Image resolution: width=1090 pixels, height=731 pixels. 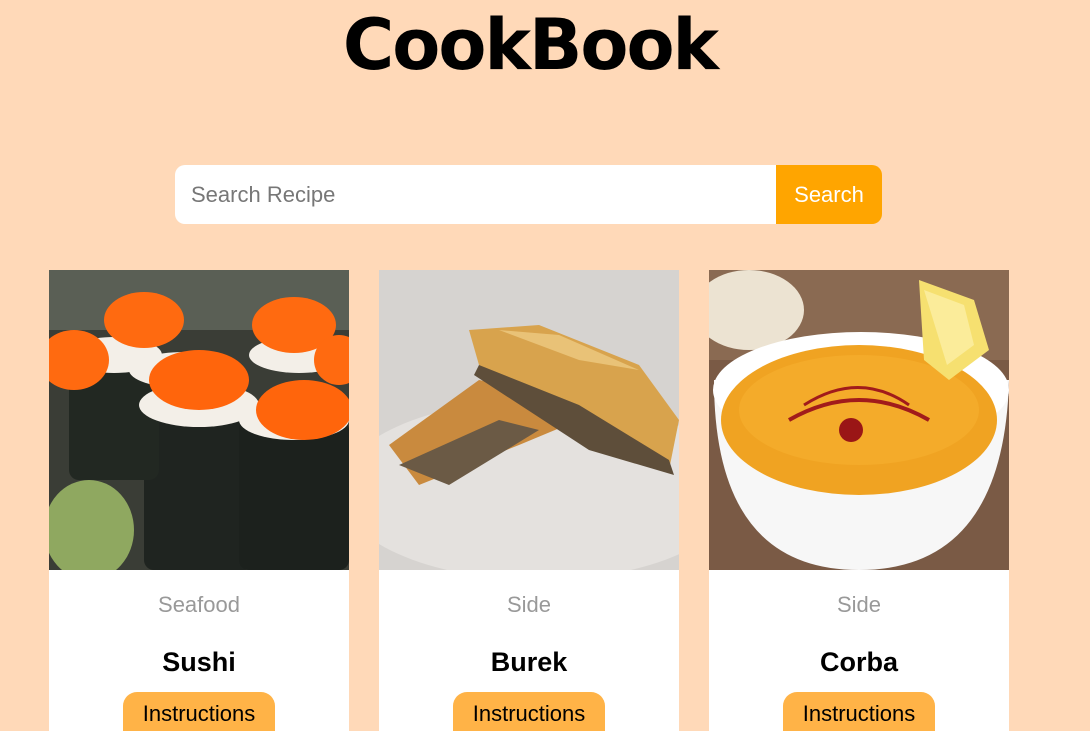 What do you see at coordinates (475, 194) in the screenshot?
I see `search-input` at bounding box center [475, 194].